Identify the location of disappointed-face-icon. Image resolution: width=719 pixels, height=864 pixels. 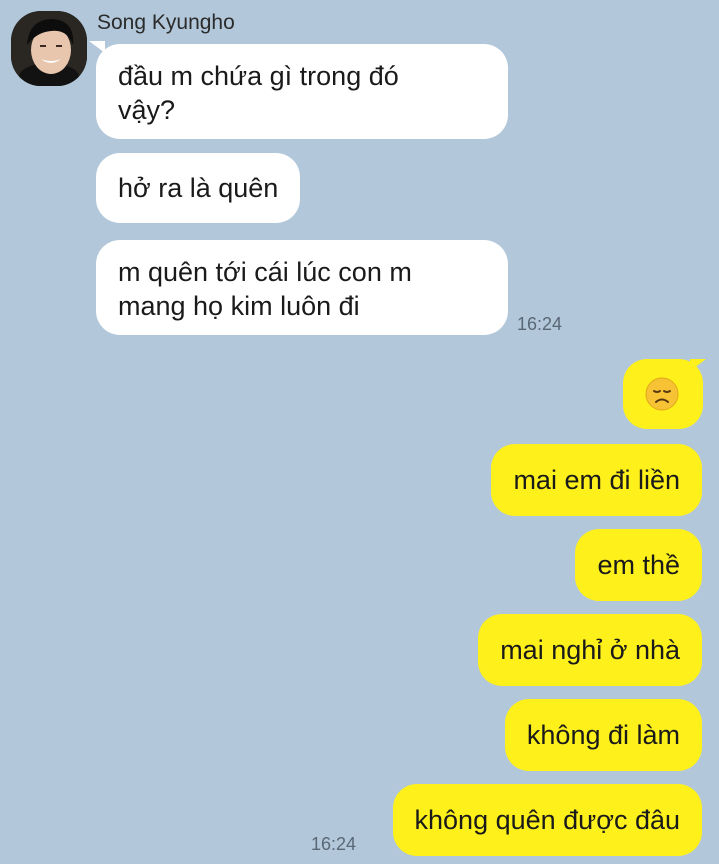
(662, 398).